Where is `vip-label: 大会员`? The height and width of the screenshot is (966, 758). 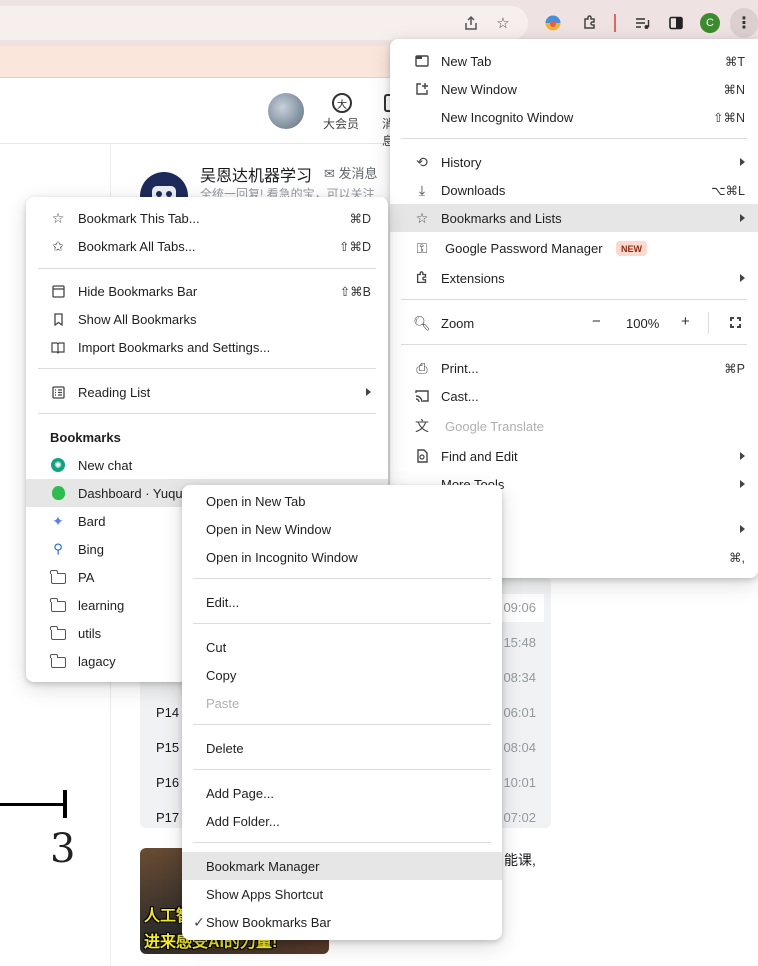 vip-label: 大会员 is located at coordinates (341, 123).